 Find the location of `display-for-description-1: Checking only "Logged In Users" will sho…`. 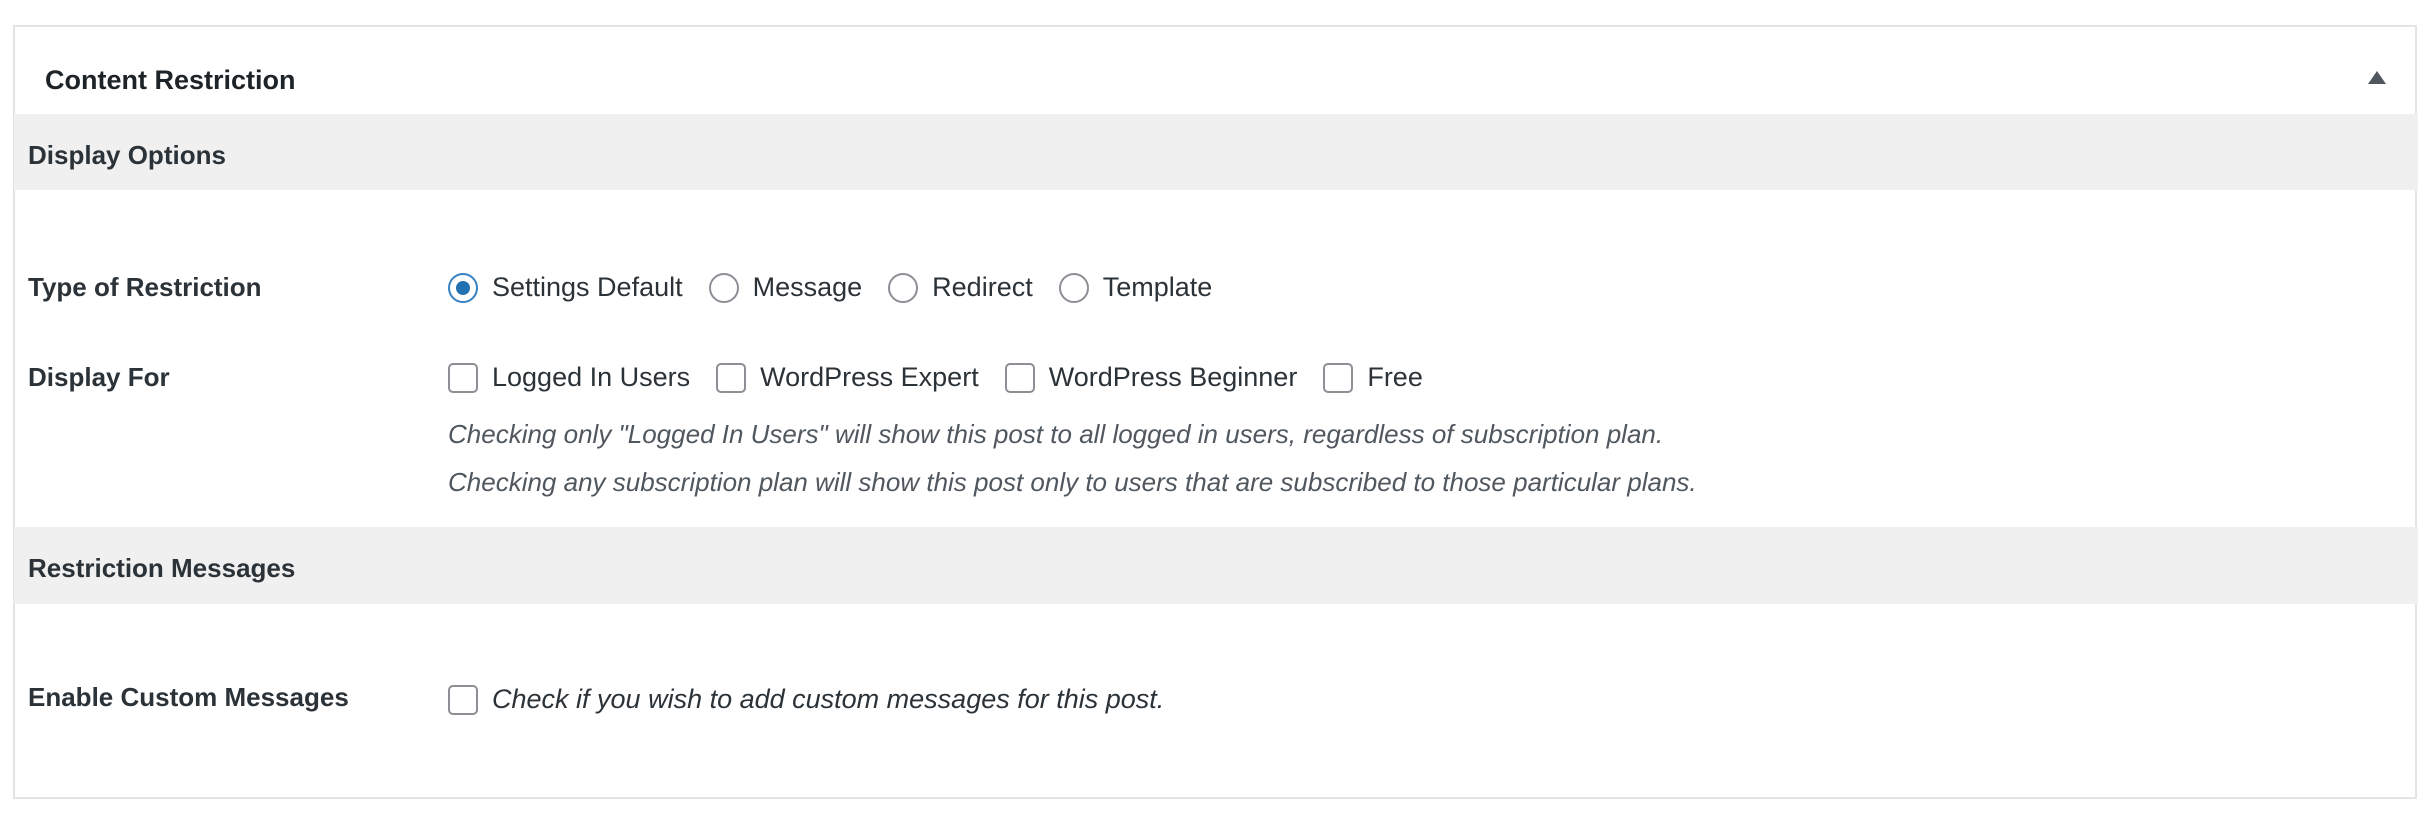

display-for-description-1: Checking only "Logged In Users" will sho… is located at coordinates (1056, 434).